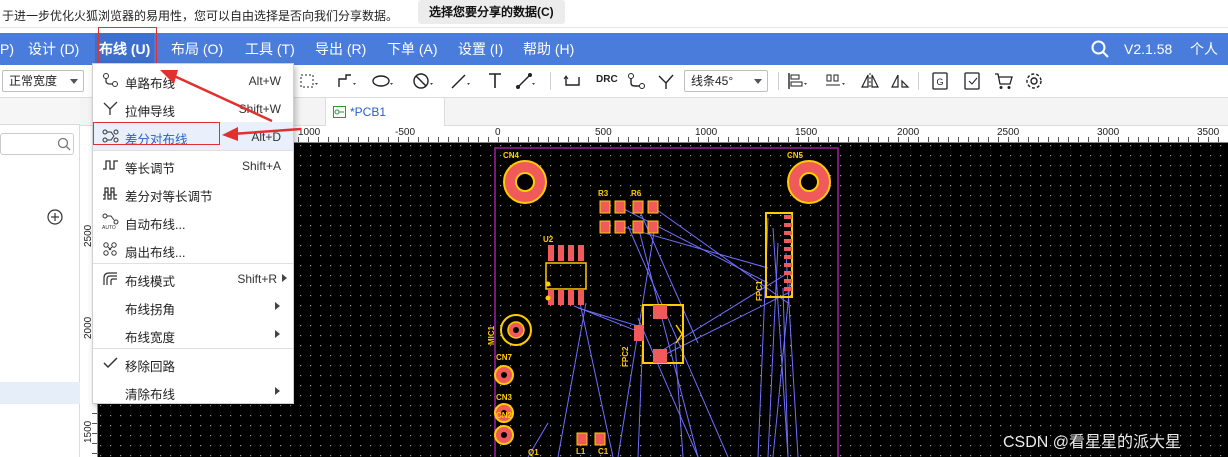 Image resolution: width=1228 pixels, height=457 pixels. I want to click on menu-layout: 布局 (O), so click(197, 49).